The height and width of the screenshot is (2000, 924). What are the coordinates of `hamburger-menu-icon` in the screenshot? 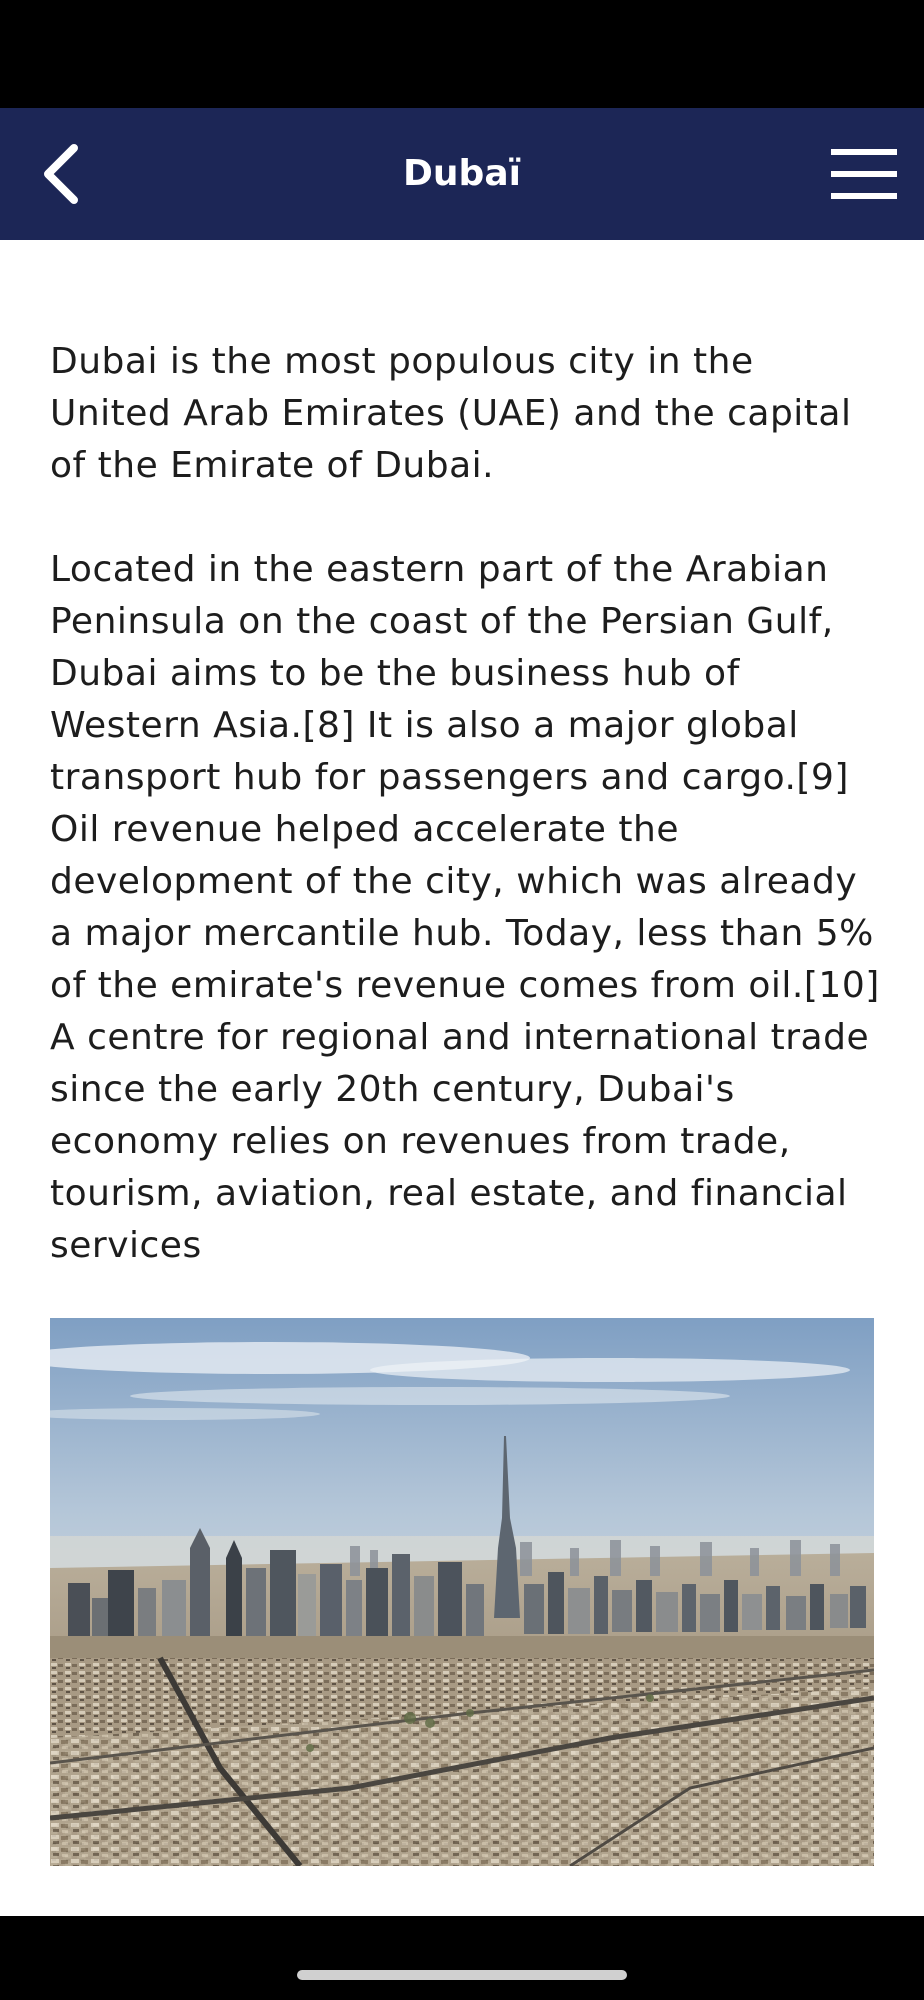 It's located at (864, 174).